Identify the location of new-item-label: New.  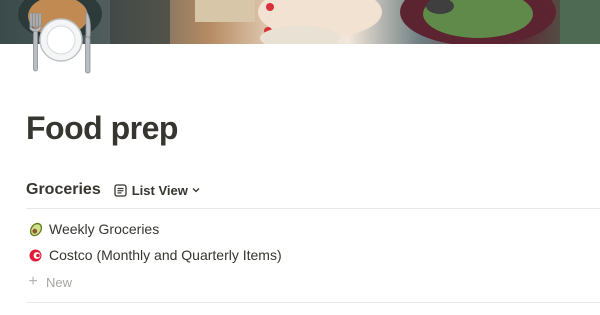
(59, 282).